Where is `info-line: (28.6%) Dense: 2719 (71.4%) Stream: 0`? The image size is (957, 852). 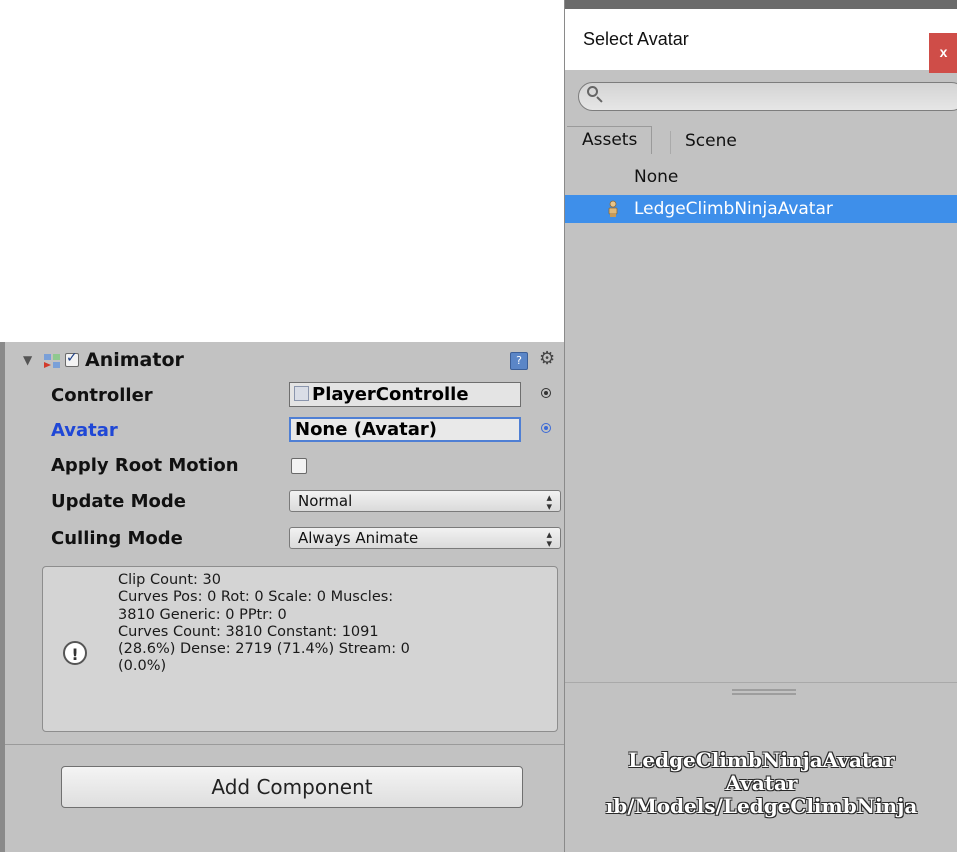 info-line: (28.6%) Dense: 2719 (71.4%) Stream: 0 is located at coordinates (264, 649).